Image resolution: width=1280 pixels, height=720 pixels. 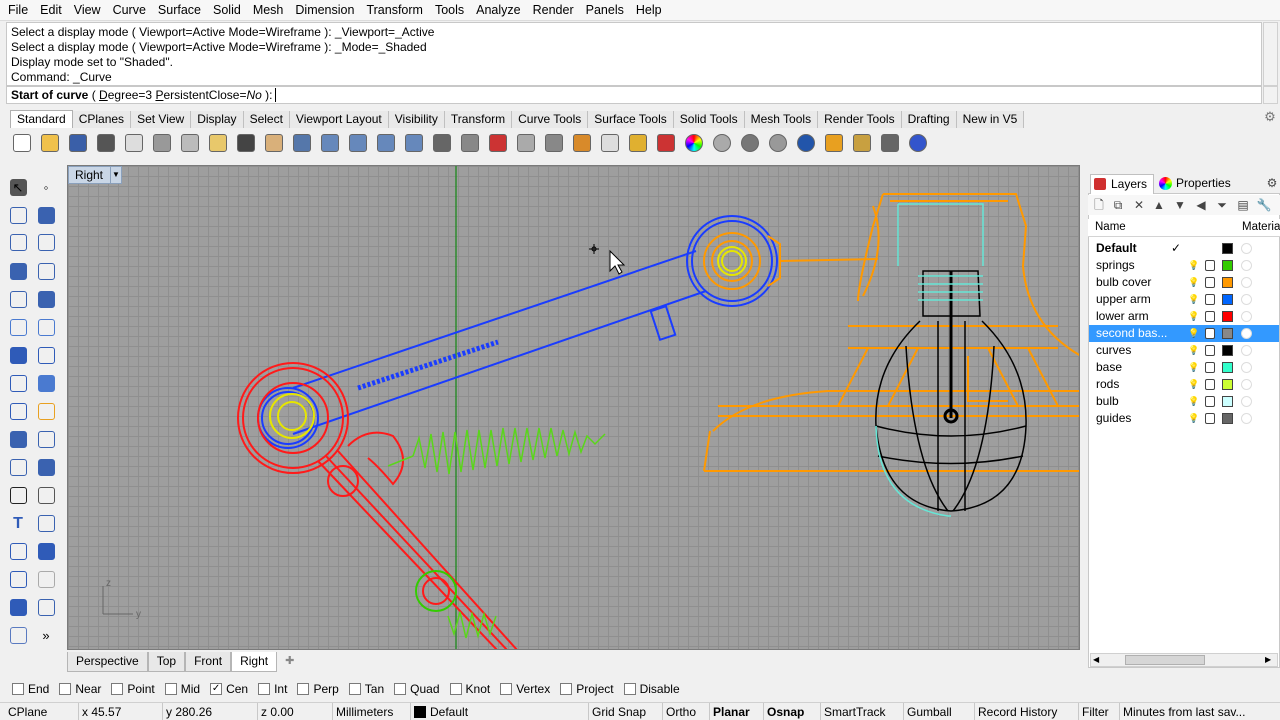 What do you see at coordinates (890, 143) in the screenshot?
I see `options-icon` at bounding box center [890, 143].